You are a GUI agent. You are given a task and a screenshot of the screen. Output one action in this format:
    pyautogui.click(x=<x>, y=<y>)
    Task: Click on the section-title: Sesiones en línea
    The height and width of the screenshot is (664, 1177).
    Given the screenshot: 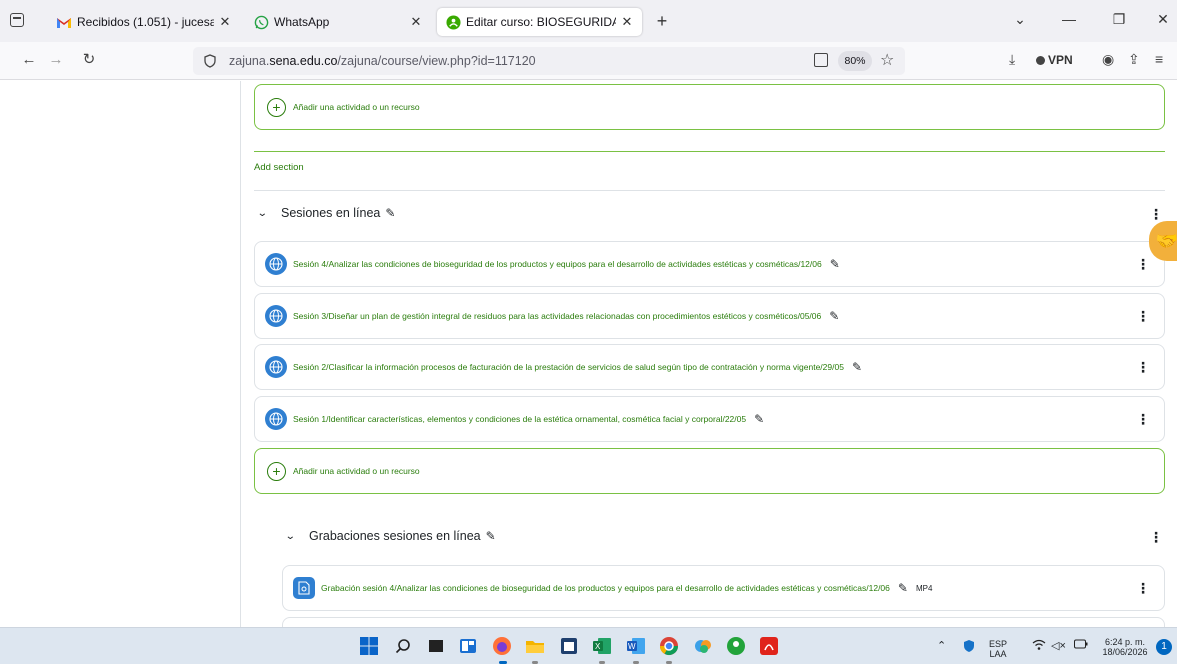 What is the action you would take?
    pyautogui.click(x=330, y=213)
    